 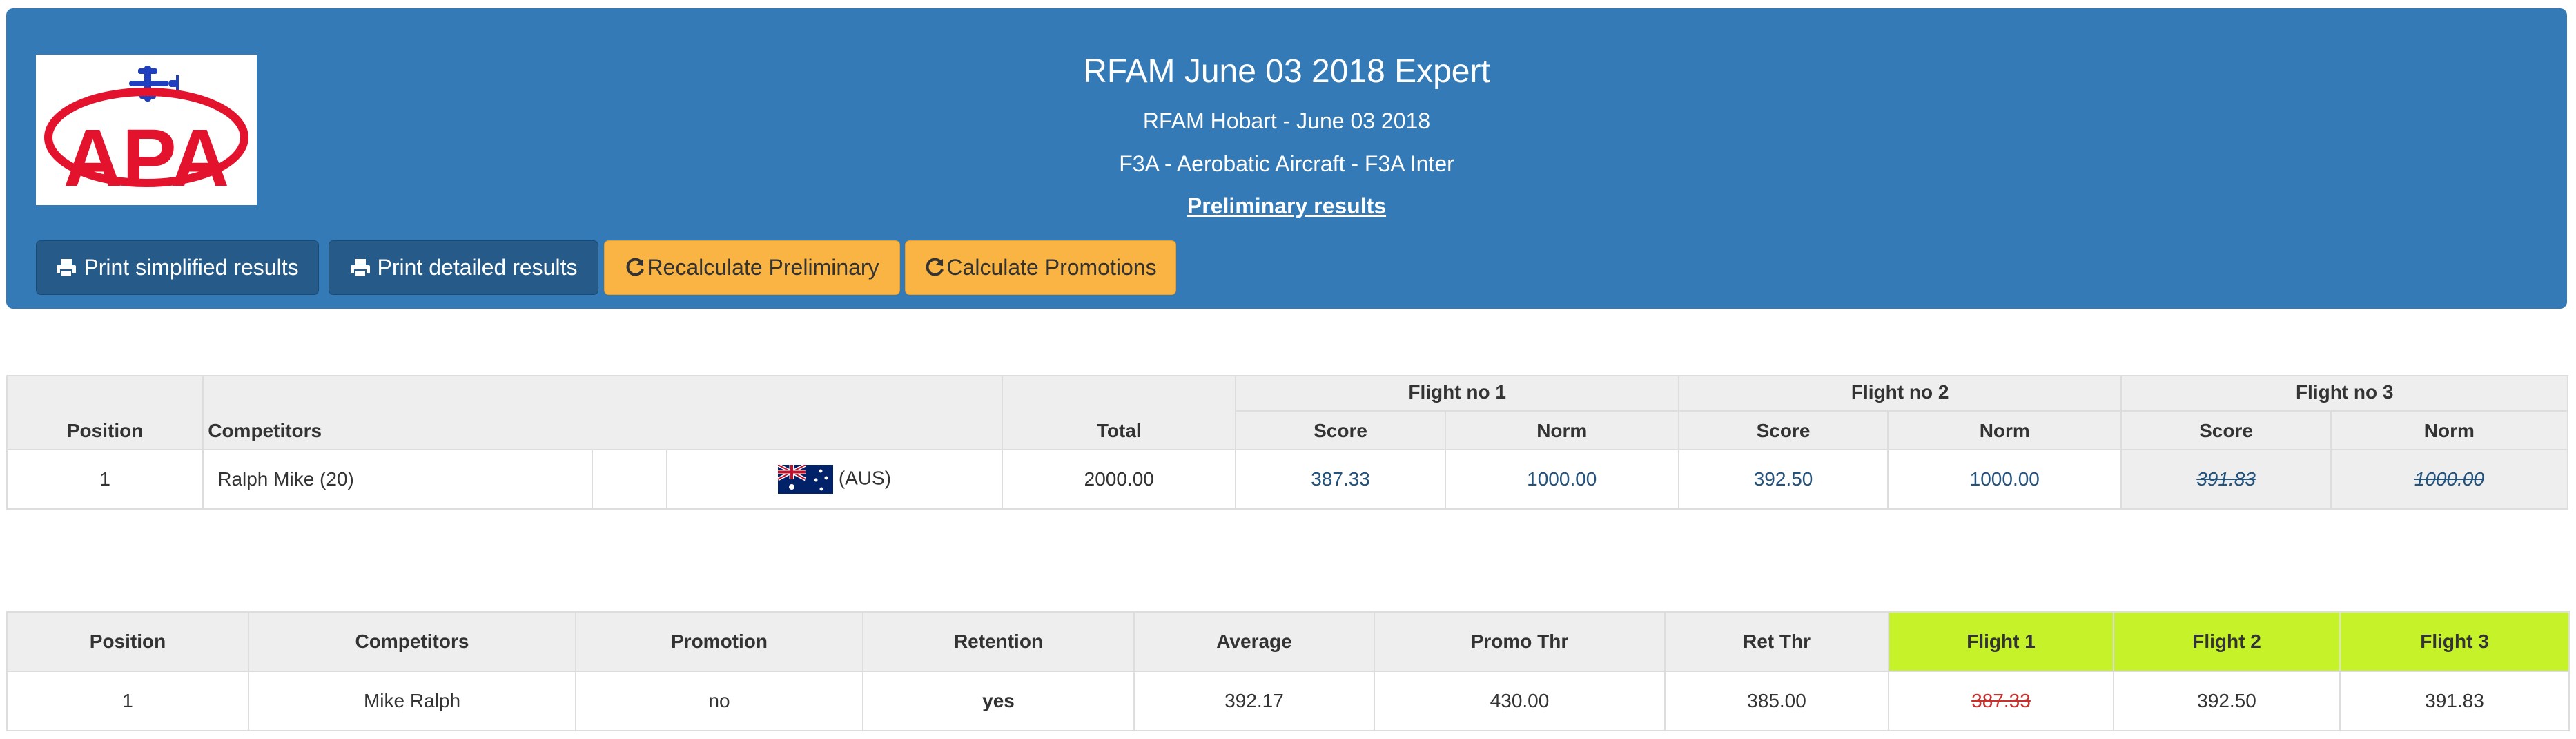 I want to click on row-f3-score-cell: 391.83, so click(x=2226, y=479).